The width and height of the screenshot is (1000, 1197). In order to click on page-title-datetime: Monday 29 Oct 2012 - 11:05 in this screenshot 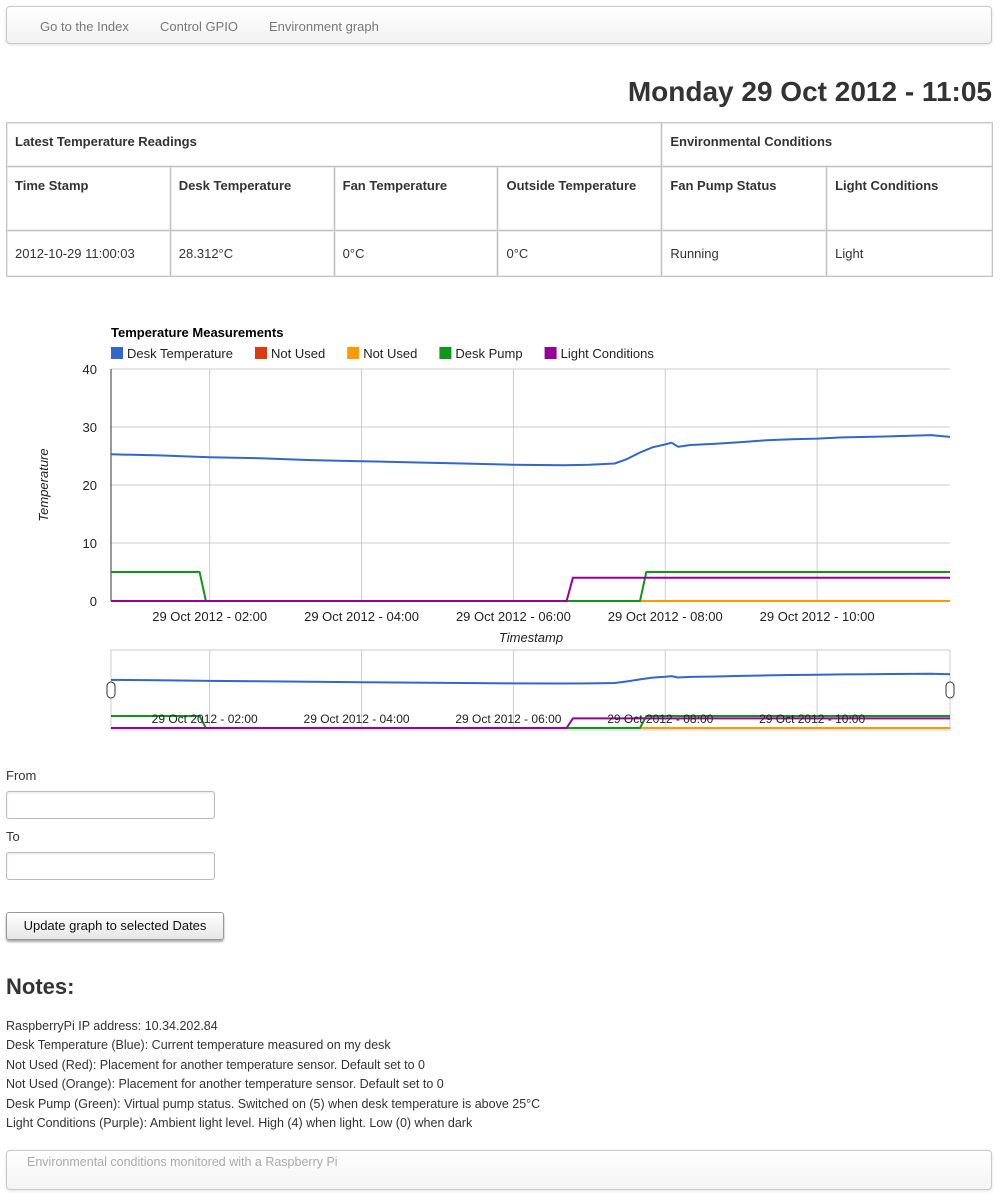, I will do `click(809, 91)`.